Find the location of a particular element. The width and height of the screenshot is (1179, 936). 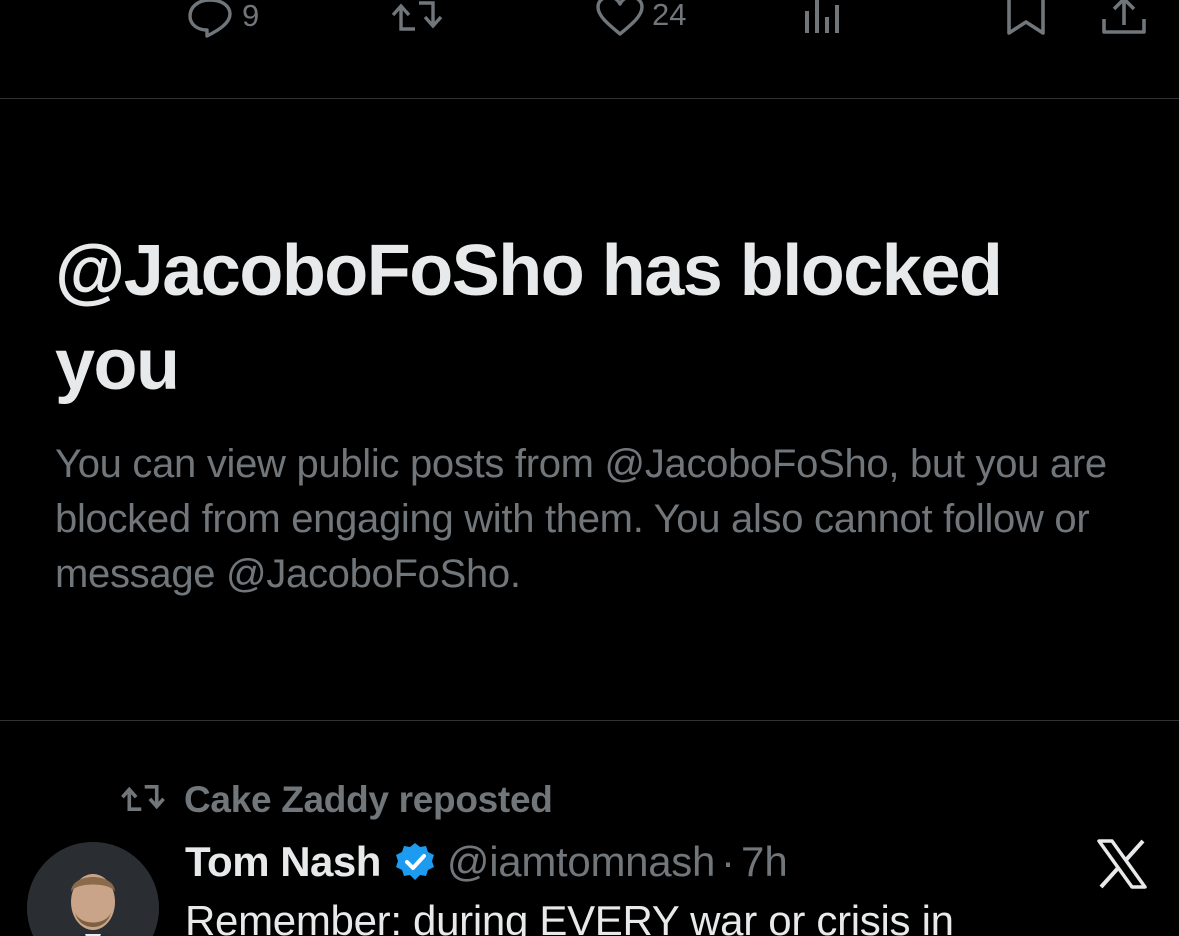

author-handle: @iamtomnash is located at coordinates (581, 862).